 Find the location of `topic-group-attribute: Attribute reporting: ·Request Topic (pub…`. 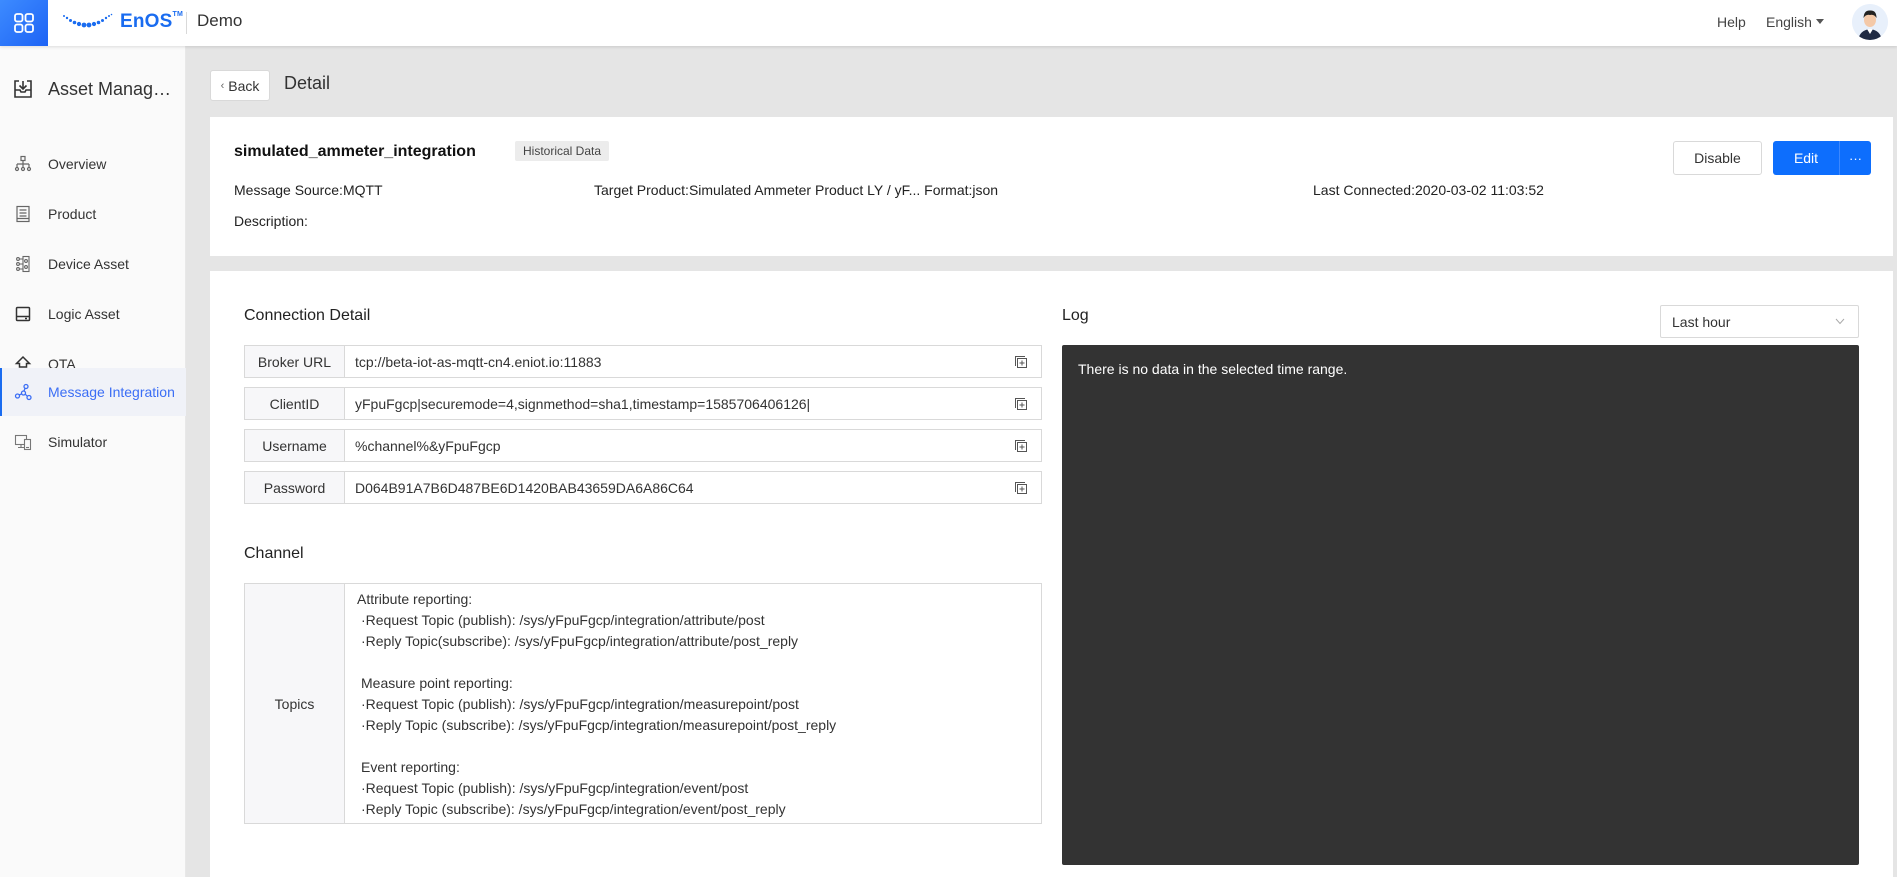

topic-group-attribute: Attribute reporting: ·Request Topic (pub… is located at coordinates (699, 620).